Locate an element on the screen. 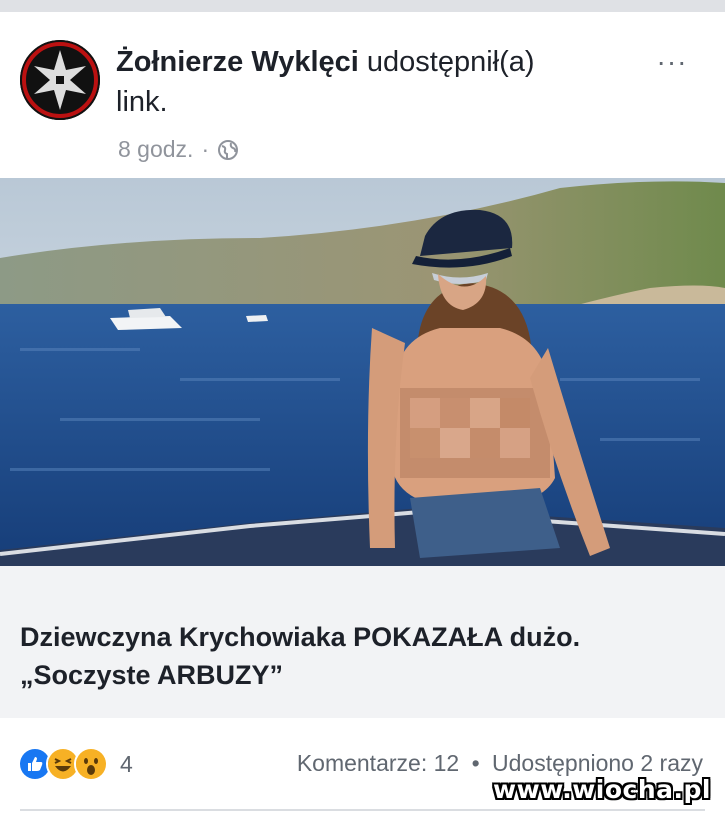  avatar-emblem is located at coordinates (60, 80).